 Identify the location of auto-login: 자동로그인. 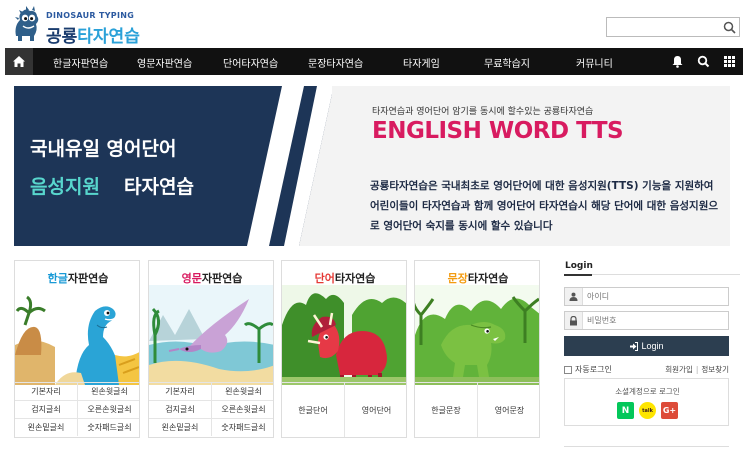
(588, 369).